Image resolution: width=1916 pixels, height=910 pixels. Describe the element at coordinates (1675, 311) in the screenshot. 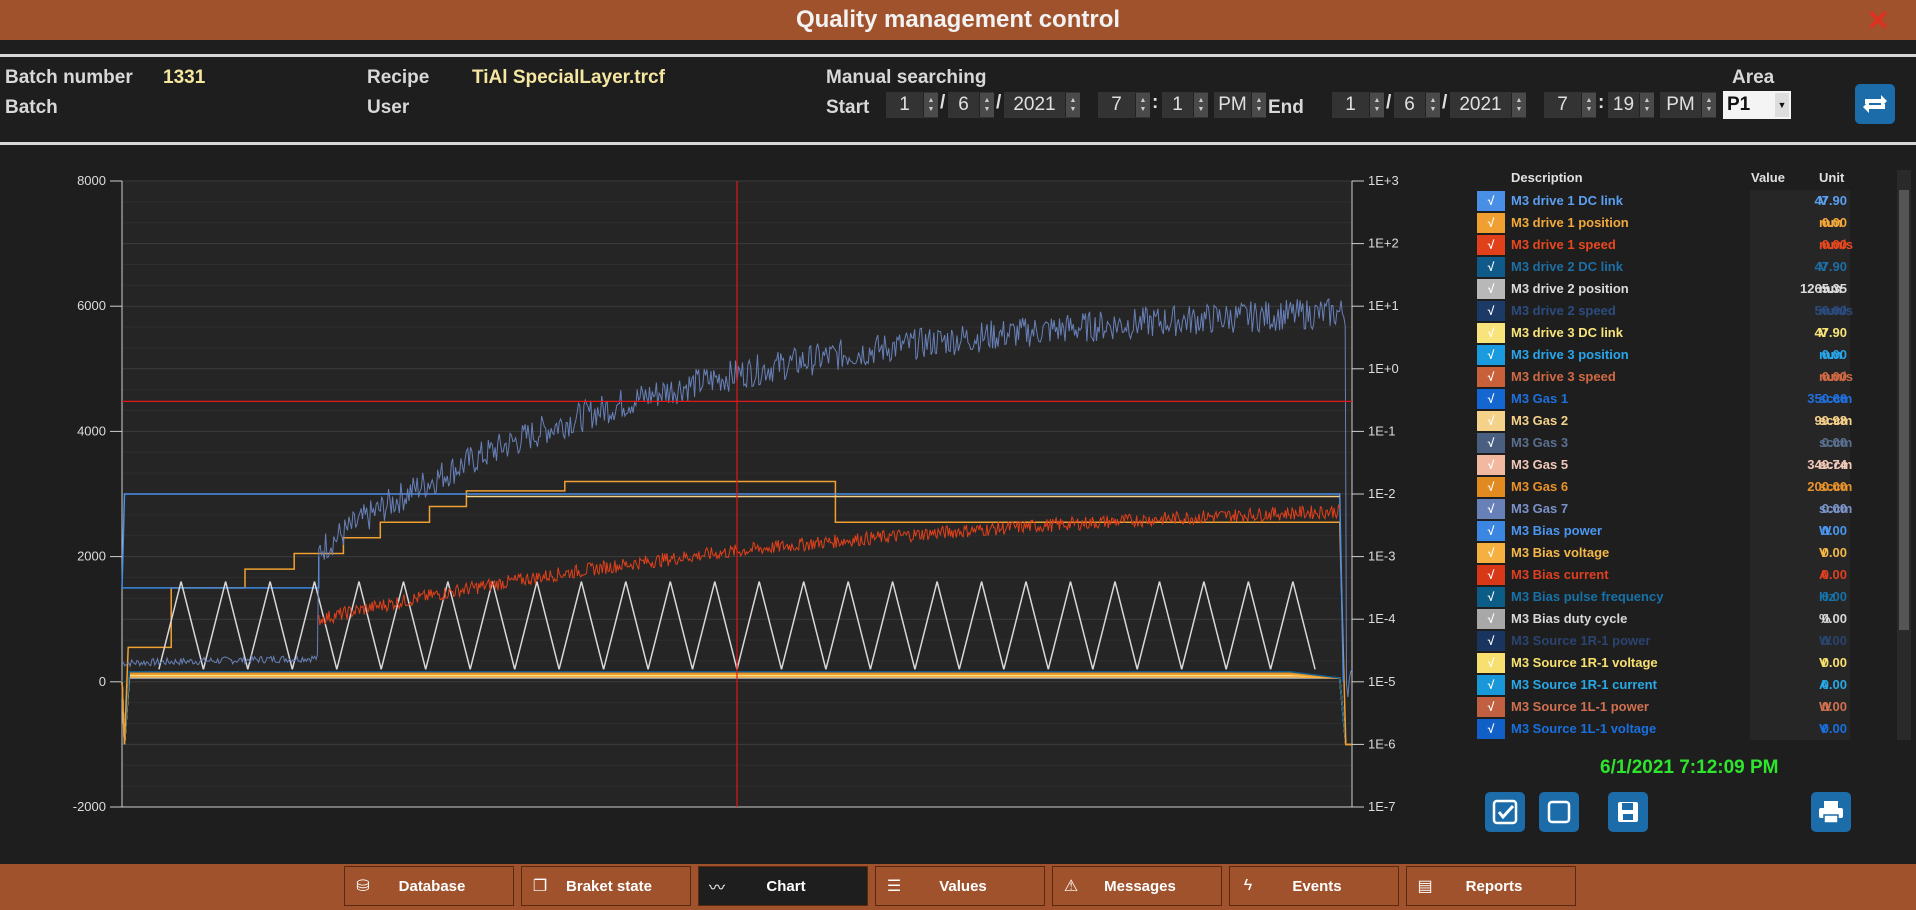

I see `legend-row: √ M3 drive 2 speed 50.00 mm/s` at that location.